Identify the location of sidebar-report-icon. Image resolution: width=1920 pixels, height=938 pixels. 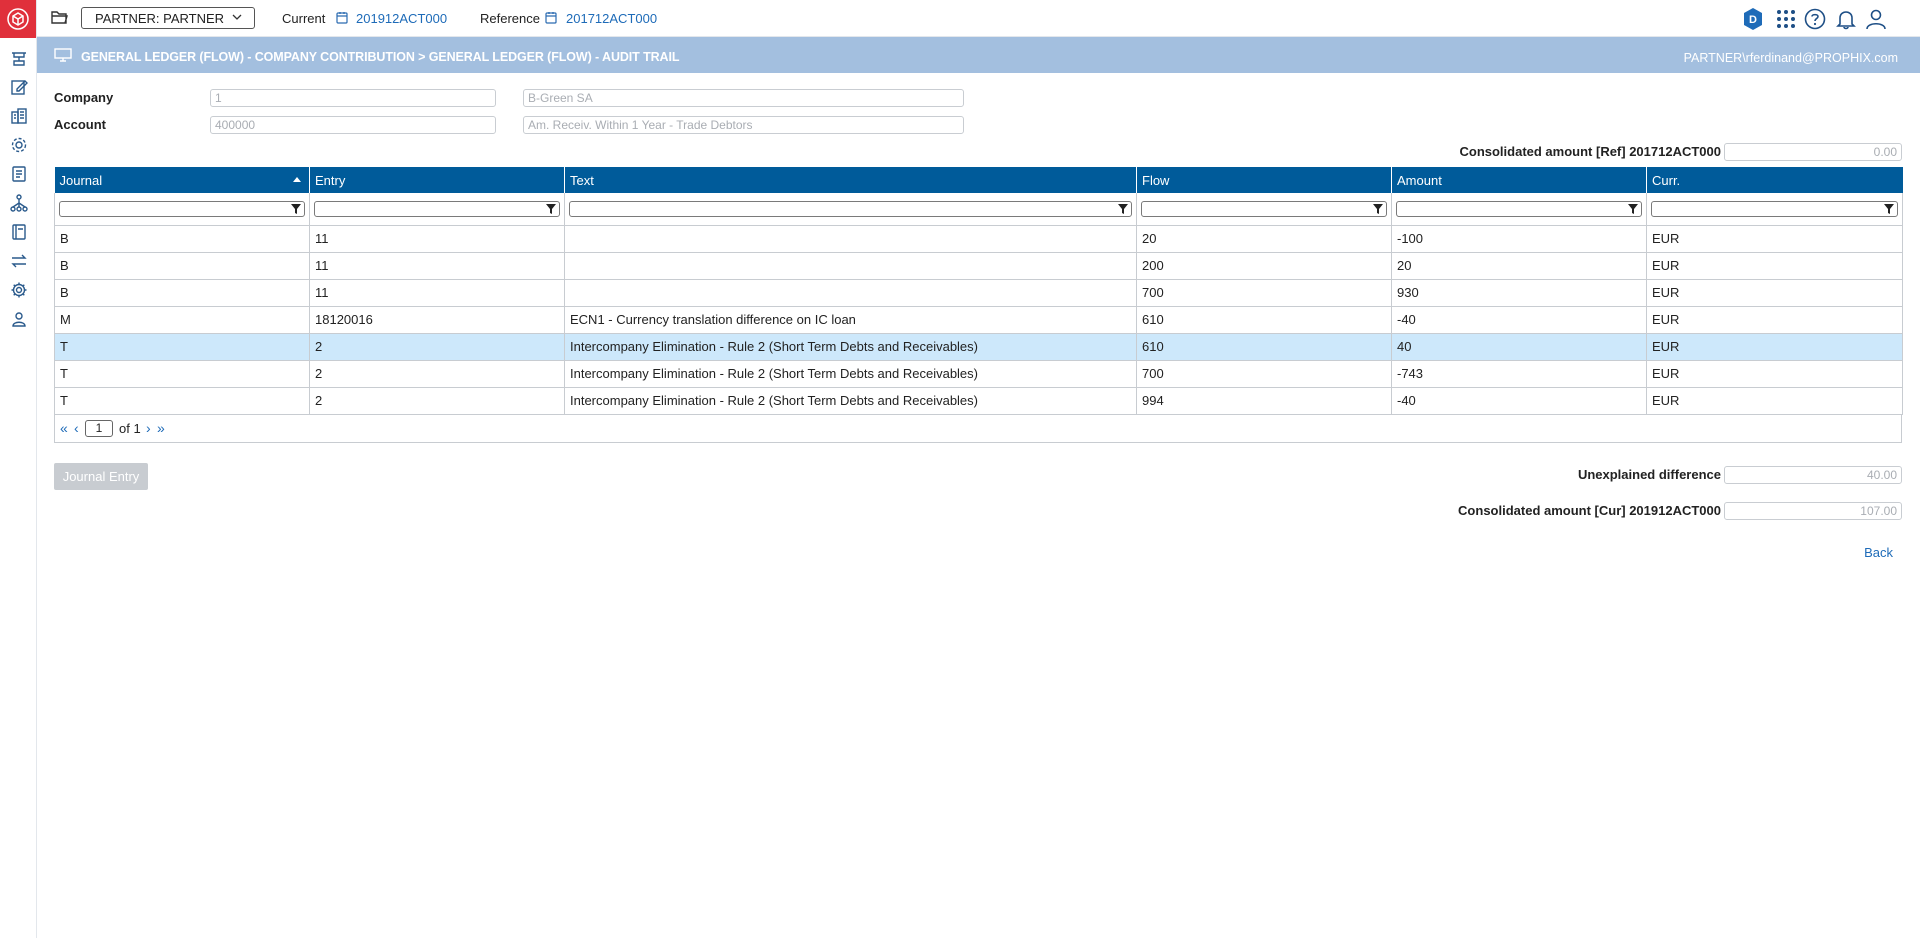
(18, 173).